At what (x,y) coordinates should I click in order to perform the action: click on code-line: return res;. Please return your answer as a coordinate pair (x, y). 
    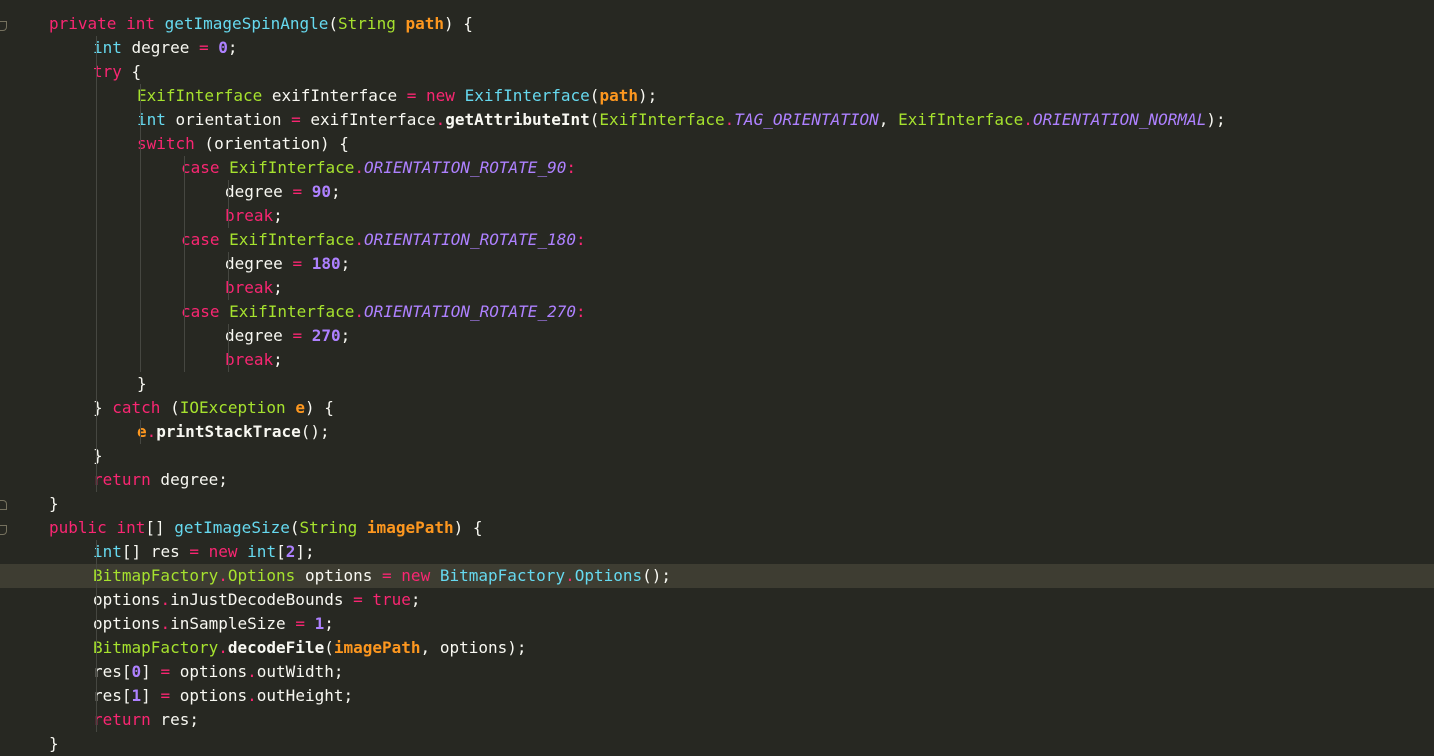
    Looking at the image, I should click on (717, 720).